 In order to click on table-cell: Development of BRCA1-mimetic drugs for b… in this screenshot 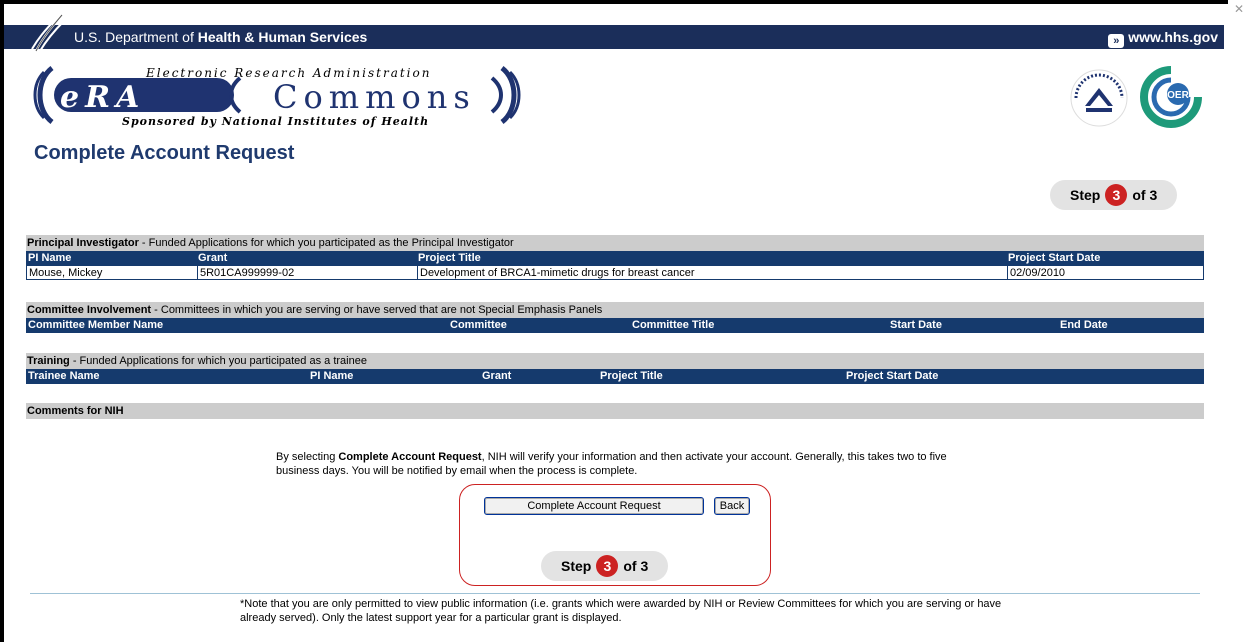, I will do `click(556, 272)`.